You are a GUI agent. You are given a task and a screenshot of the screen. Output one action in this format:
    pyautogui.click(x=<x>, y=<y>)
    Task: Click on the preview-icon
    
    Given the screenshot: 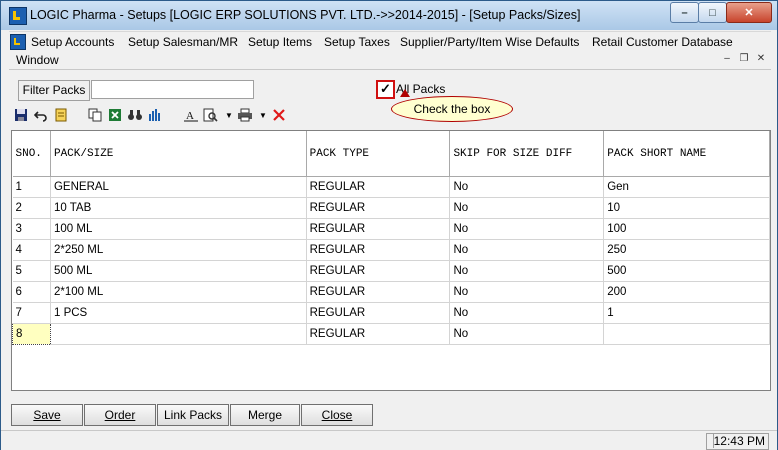 What is the action you would take?
    pyautogui.click(x=211, y=116)
    